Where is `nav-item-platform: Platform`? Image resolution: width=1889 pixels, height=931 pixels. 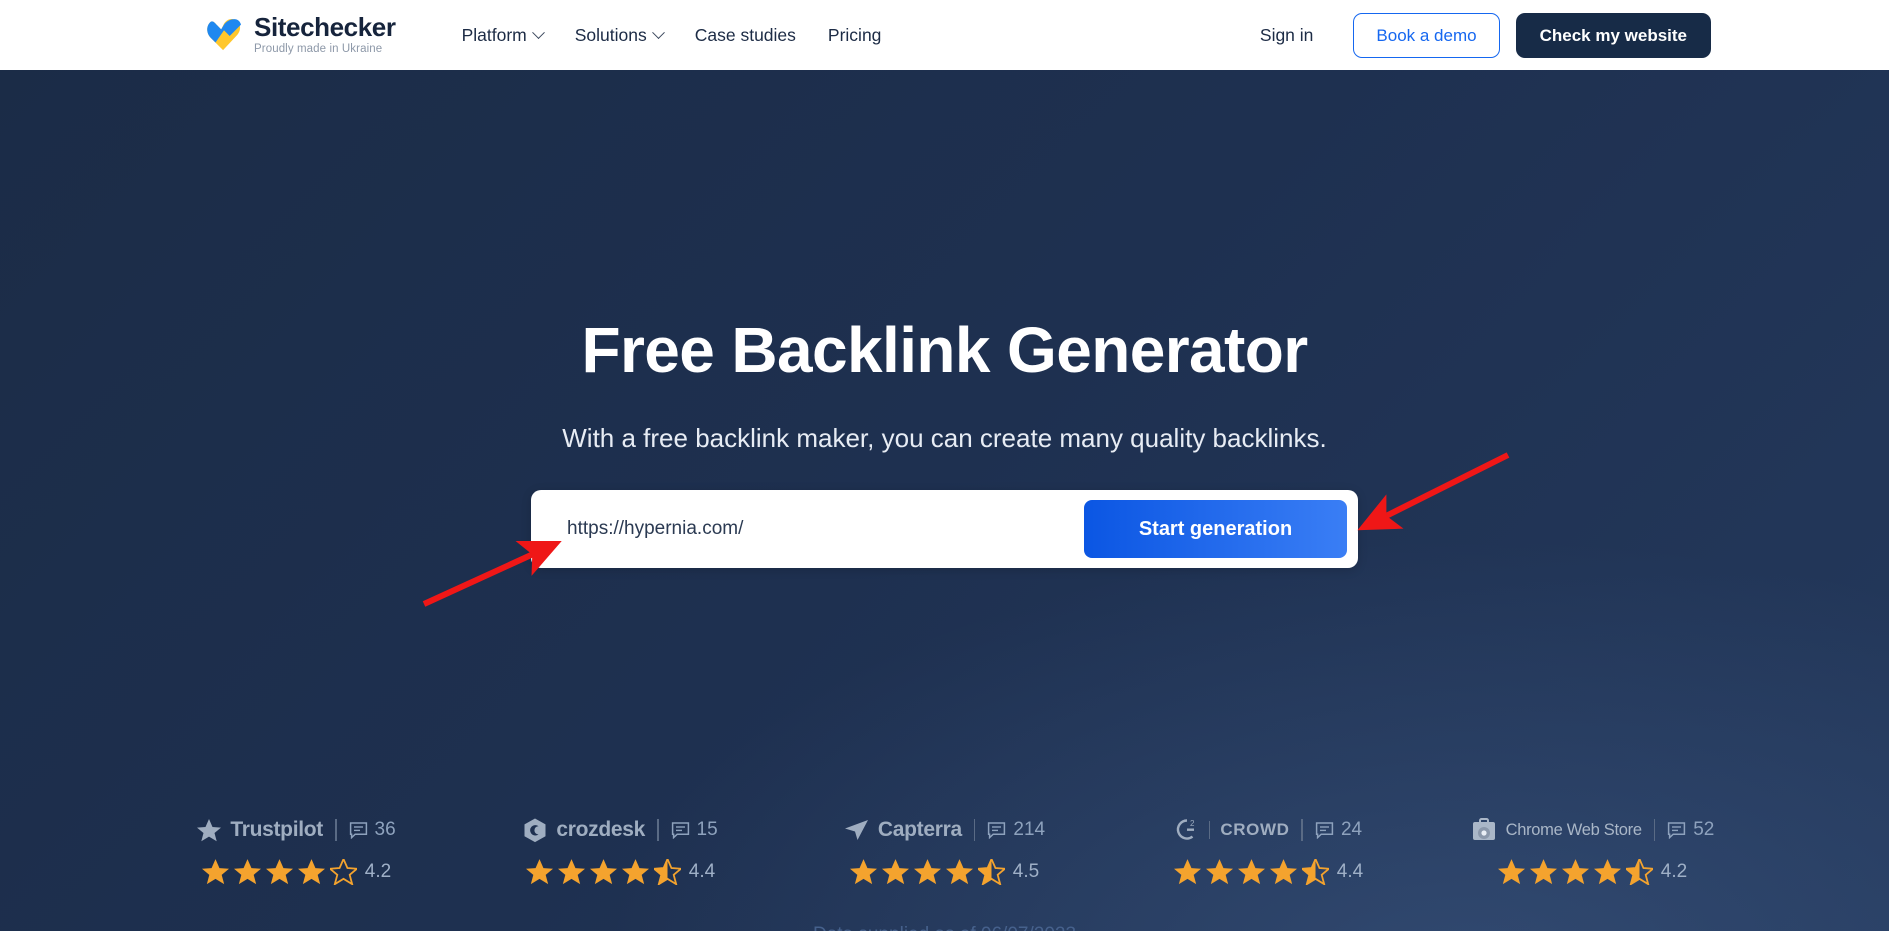
nav-item-platform: Platform is located at coordinates (503, 35).